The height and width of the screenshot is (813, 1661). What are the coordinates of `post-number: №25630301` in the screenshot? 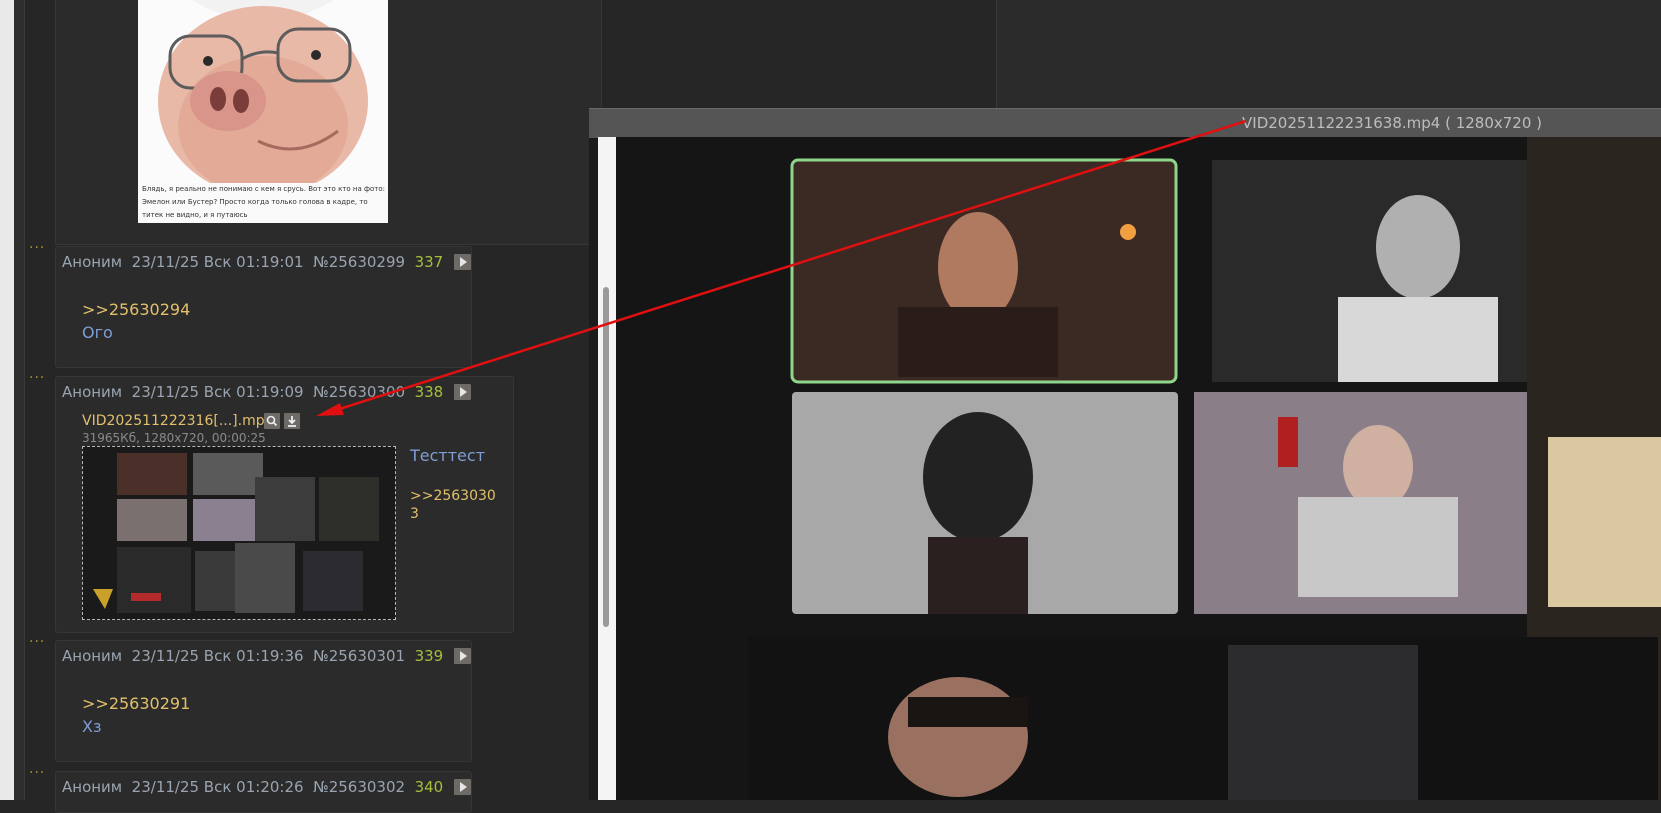 It's located at (359, 656).